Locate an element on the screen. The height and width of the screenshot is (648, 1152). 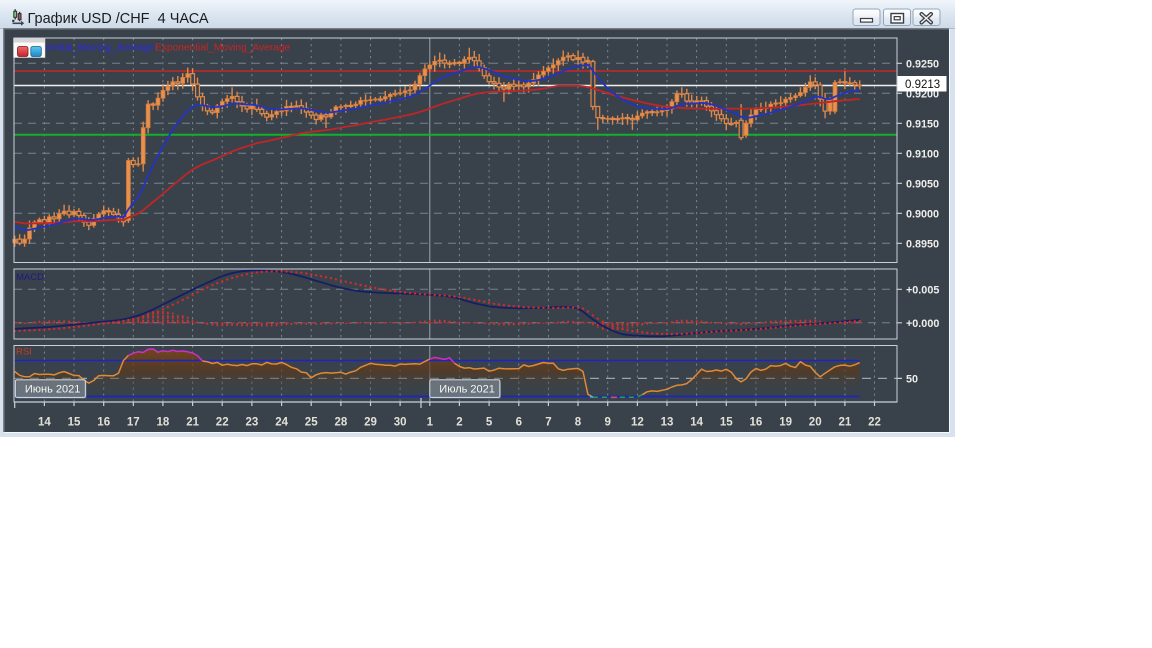
svg-text: 13 is located at coordinates (667, 423).